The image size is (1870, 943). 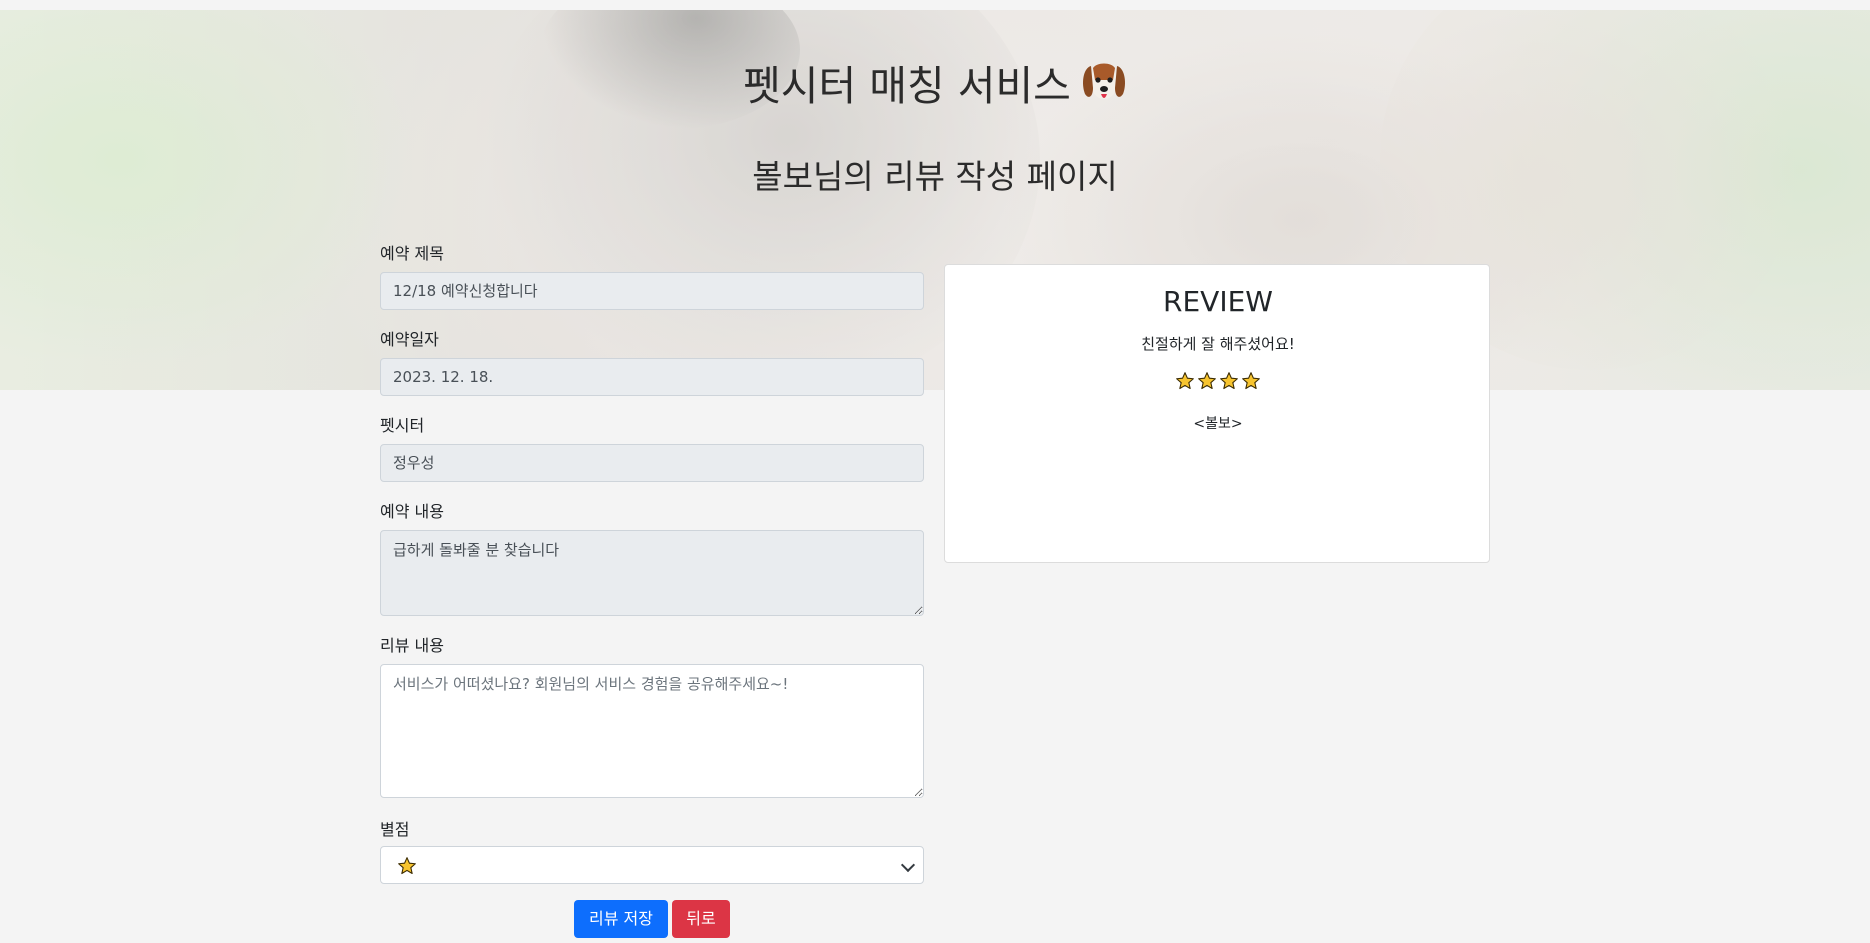 What do you see at coordinates (652, 291) in the screenshot?
I see `reservation-title-field: 12/18 예약신청합니다` at bounding box center [652, 291].